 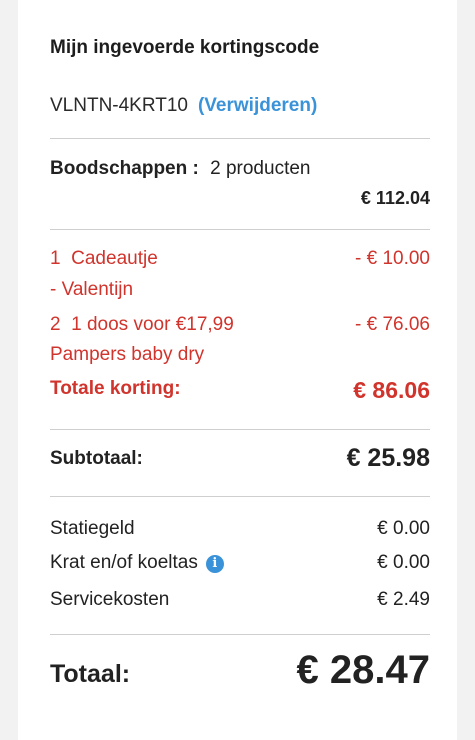 I want to click on discount-code-heading: Mijn ingevoerde kortingscode, so click(x=185, y=47).